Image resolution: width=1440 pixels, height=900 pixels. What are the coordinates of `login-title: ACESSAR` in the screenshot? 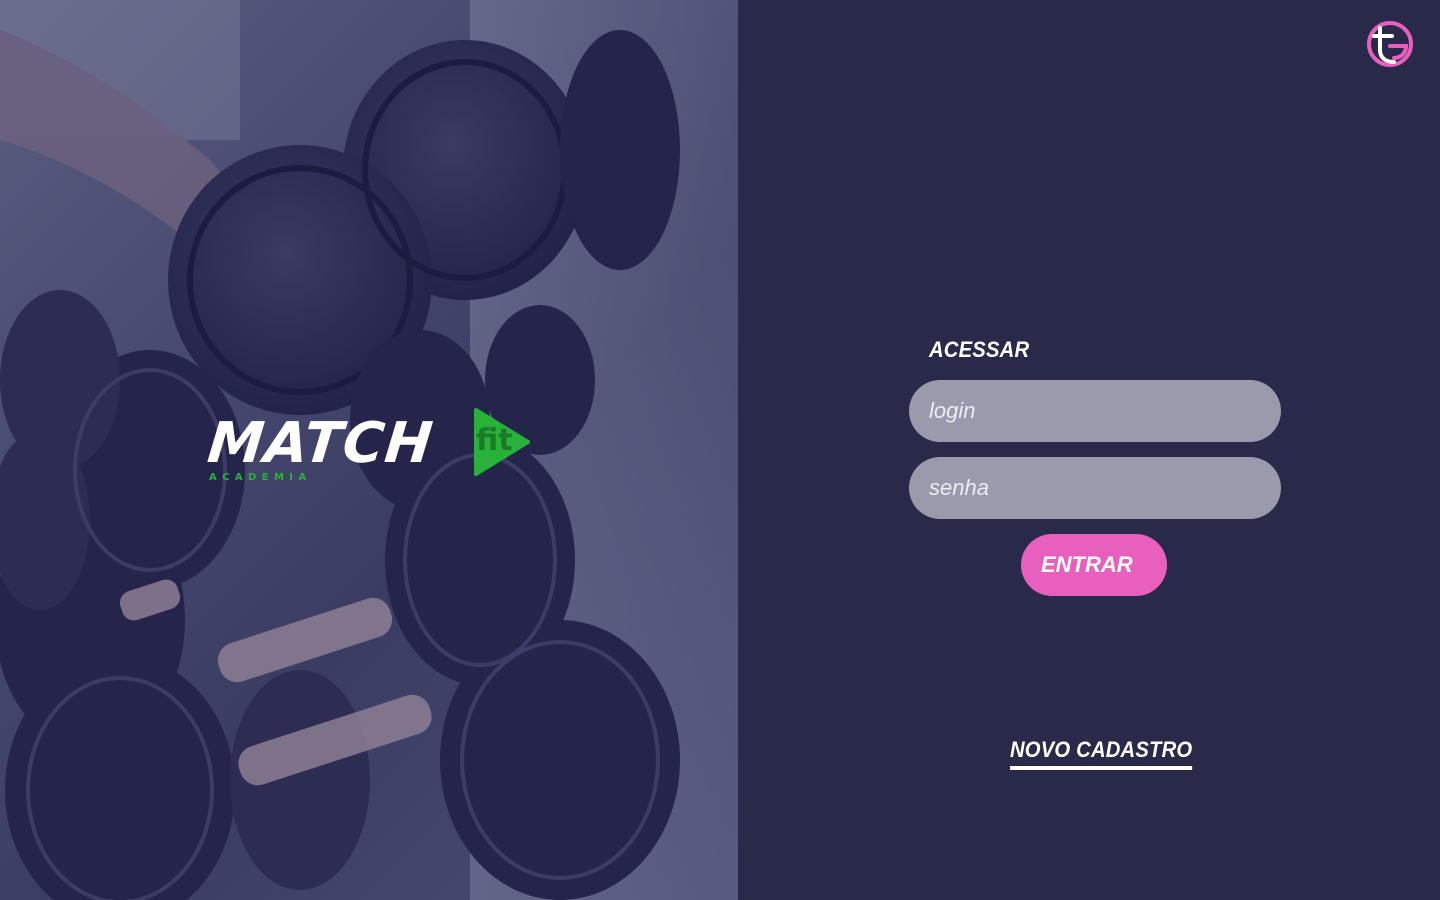 It's located at (979, 349).